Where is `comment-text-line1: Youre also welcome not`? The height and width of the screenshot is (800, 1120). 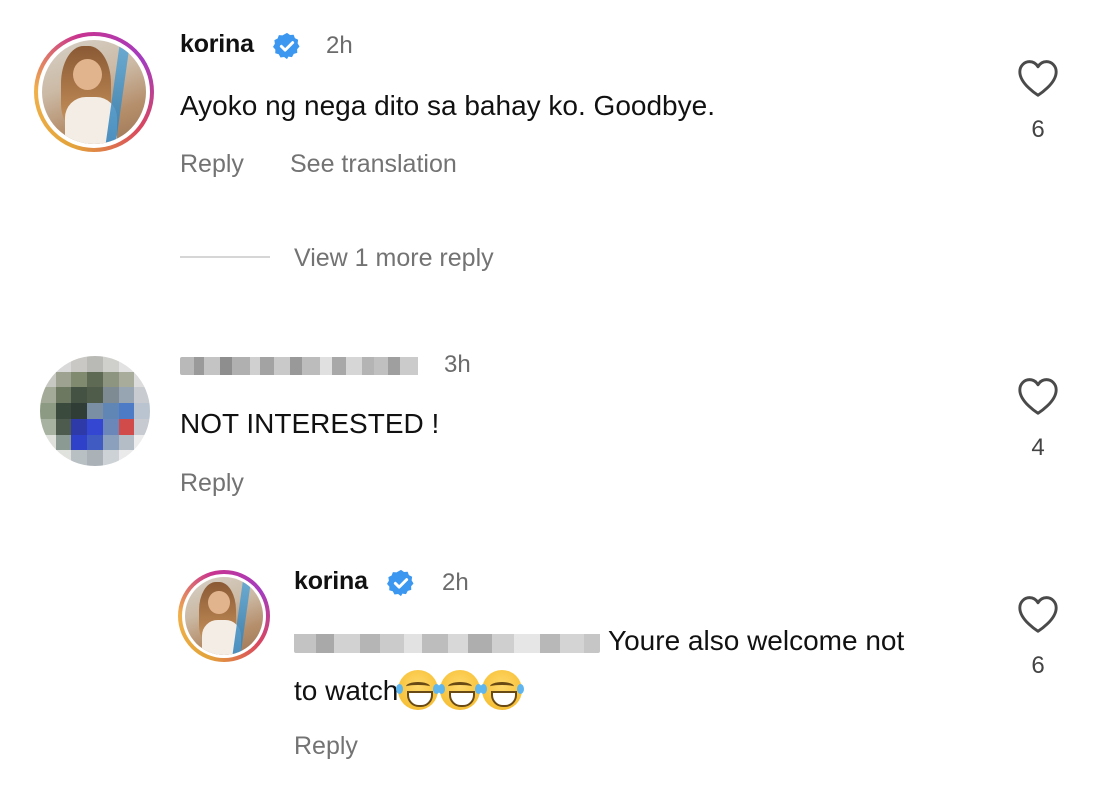
comment-text-line1: Youre also welcome not is located at coordinates (756, 640).